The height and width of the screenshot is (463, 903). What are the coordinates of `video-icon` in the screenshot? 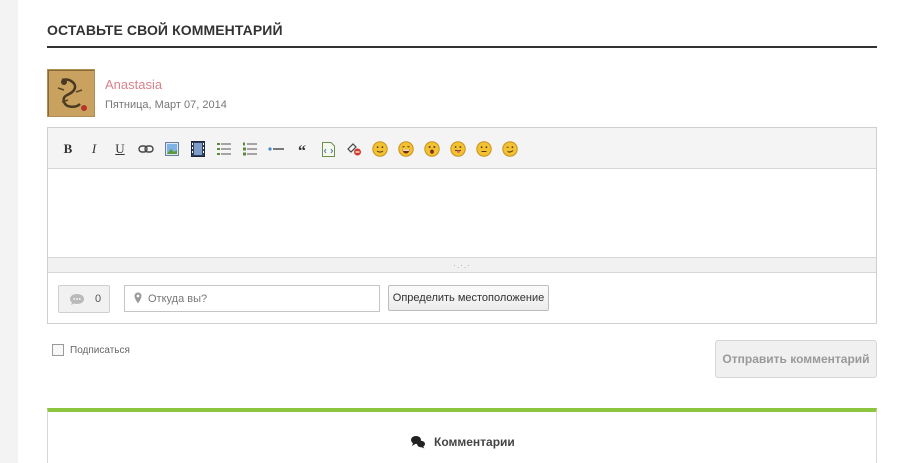 It's located at (198, 149).